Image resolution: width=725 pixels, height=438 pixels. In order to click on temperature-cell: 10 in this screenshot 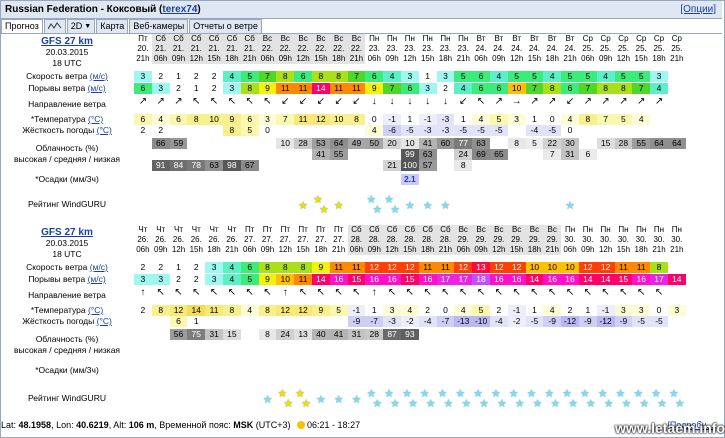, I will do `click(214, 119)`.